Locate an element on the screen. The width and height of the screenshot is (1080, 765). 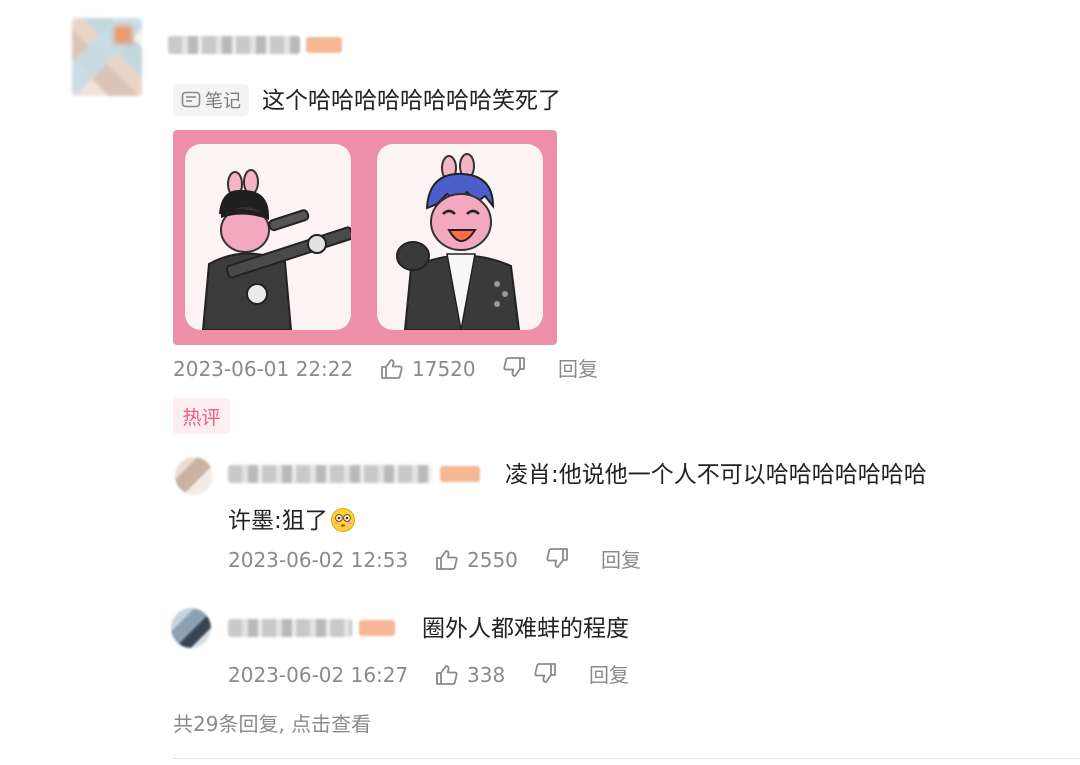
reply-timestamp: 2023-06-02 12:53 is located at coordinates (318, 560).